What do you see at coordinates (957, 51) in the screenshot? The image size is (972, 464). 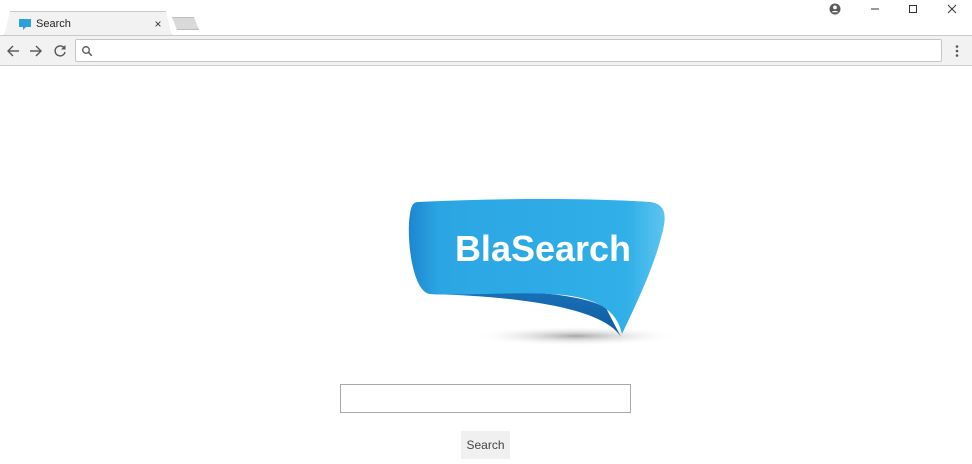 I see `more-vert-icon` at bounding box center [957, 51].